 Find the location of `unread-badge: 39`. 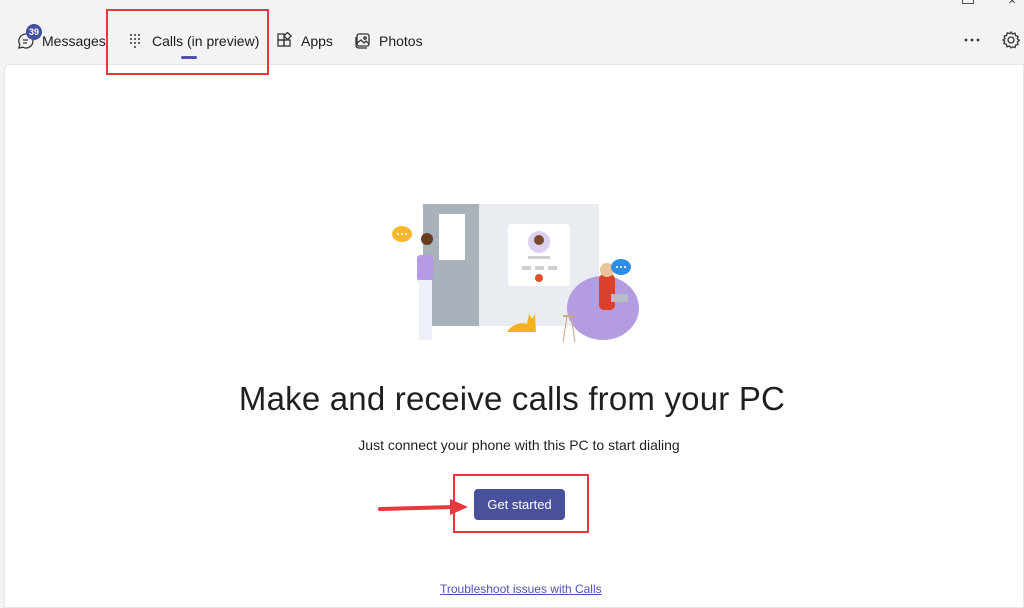

unread-badge: 39 is located at coordinates (34, 32).